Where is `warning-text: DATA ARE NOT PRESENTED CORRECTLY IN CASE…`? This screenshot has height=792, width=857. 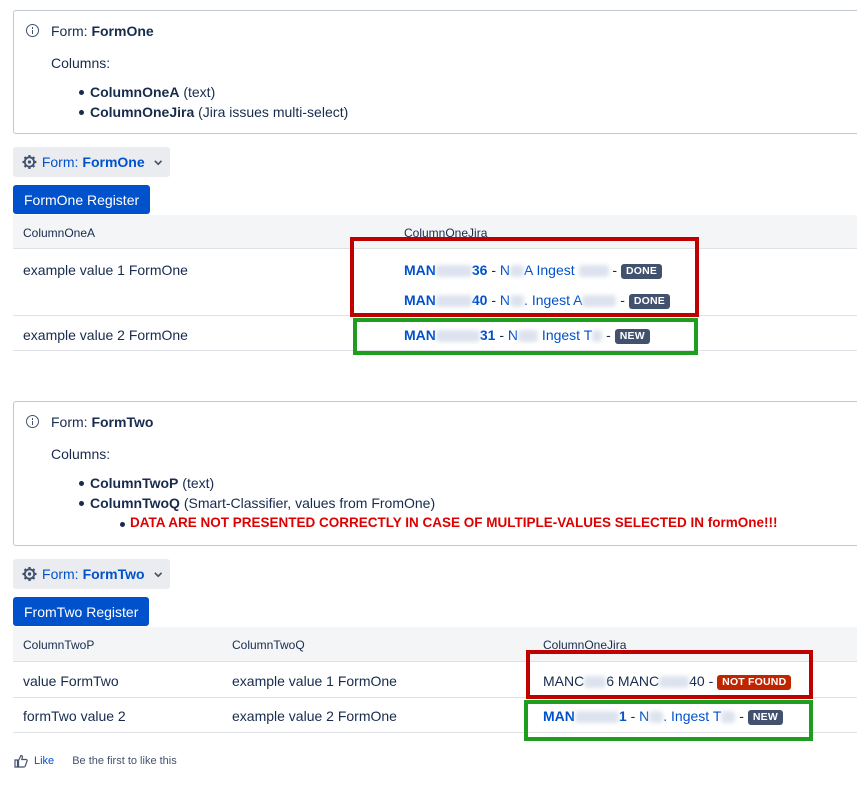
warning-text: DATA ARE NOT PRESENTED CORRECTLY IN CASE… is located at coordinates (454, 522).